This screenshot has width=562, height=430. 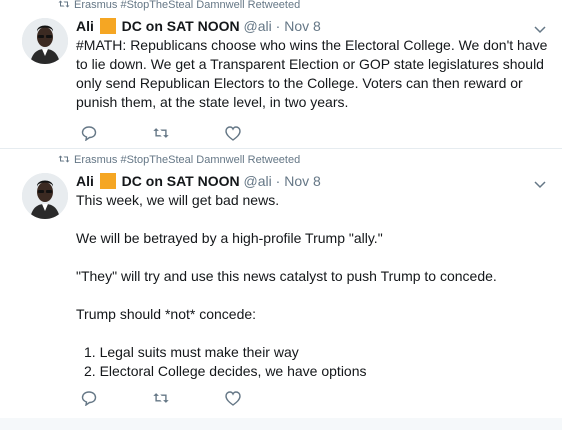 What do you see at coordinates (166, 314) in the screenshot?
I see `tweet-line: Trump should *not* concede:` at bounding box center [166, 314].